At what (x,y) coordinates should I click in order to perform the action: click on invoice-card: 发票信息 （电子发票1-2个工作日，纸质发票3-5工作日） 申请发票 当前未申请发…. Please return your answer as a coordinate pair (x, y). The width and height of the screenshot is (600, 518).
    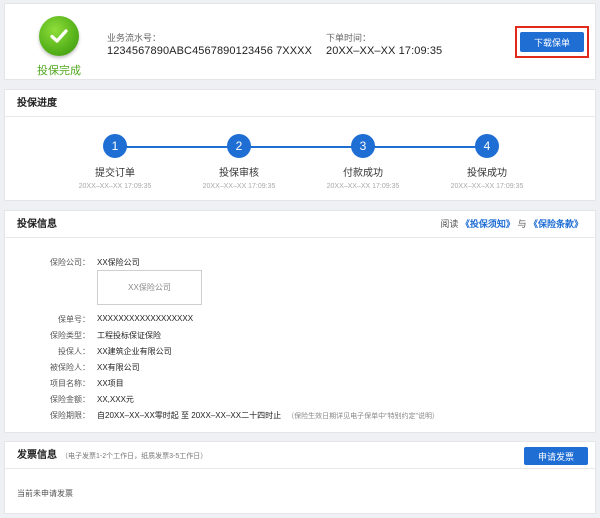
    Looking at the image, I should click on (300, 477).